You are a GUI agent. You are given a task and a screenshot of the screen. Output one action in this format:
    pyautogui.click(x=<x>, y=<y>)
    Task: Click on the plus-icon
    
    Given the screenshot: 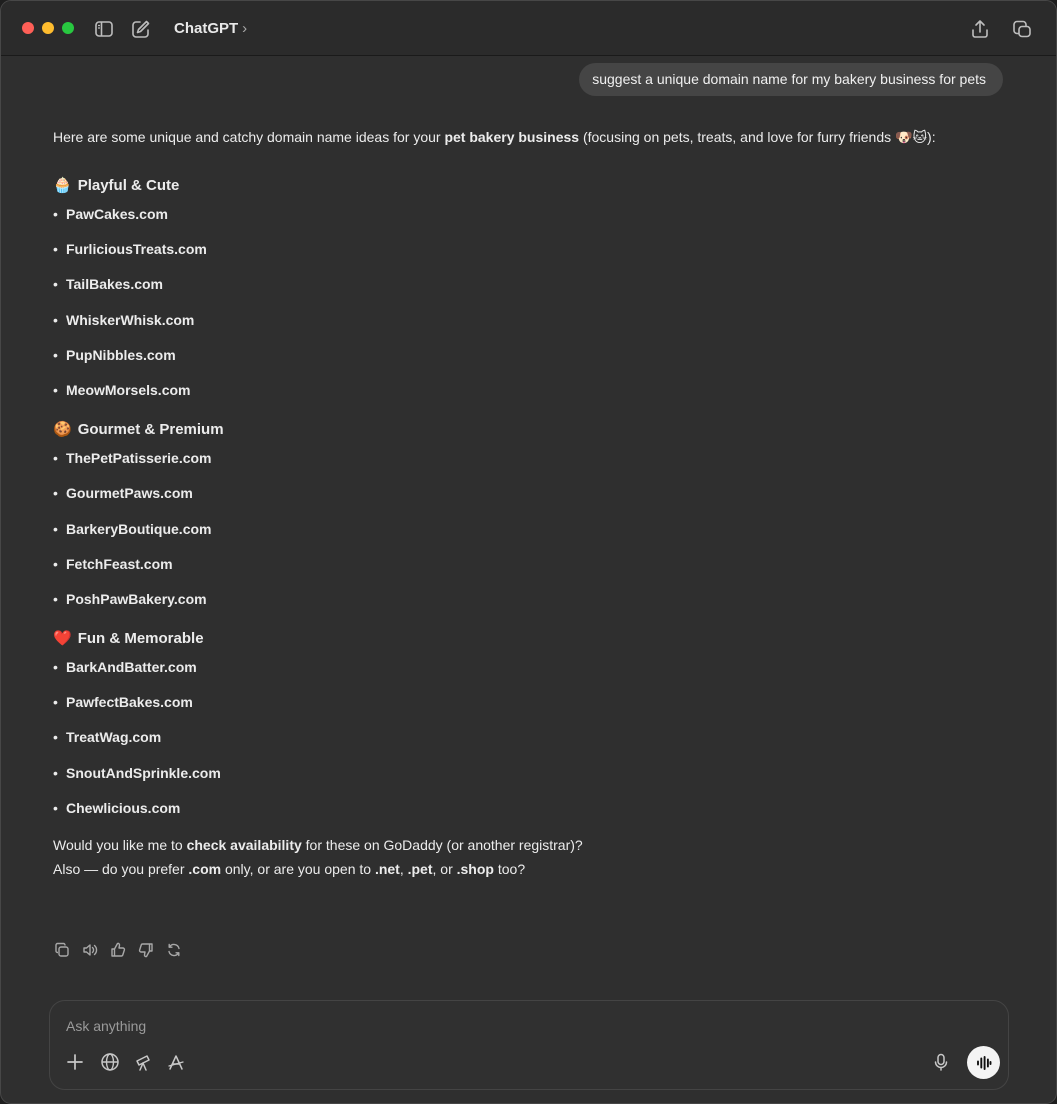 What is the action you would take?
    pyautogui.click(x=75, y=1062)
    